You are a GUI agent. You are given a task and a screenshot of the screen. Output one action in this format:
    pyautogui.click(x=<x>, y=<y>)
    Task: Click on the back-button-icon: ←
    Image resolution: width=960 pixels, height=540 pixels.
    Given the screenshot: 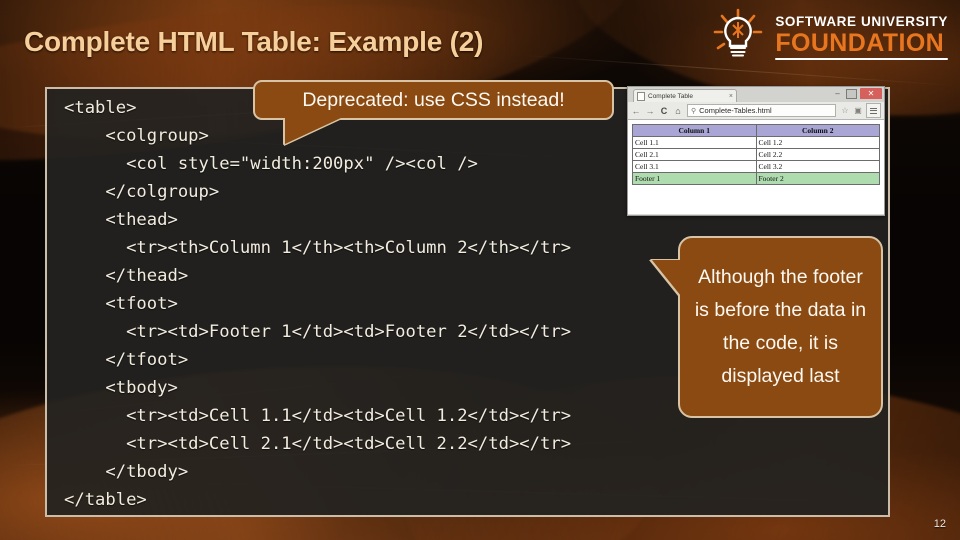 What is the action you would take?
    pyautogui.click(x=636, y=111)
    